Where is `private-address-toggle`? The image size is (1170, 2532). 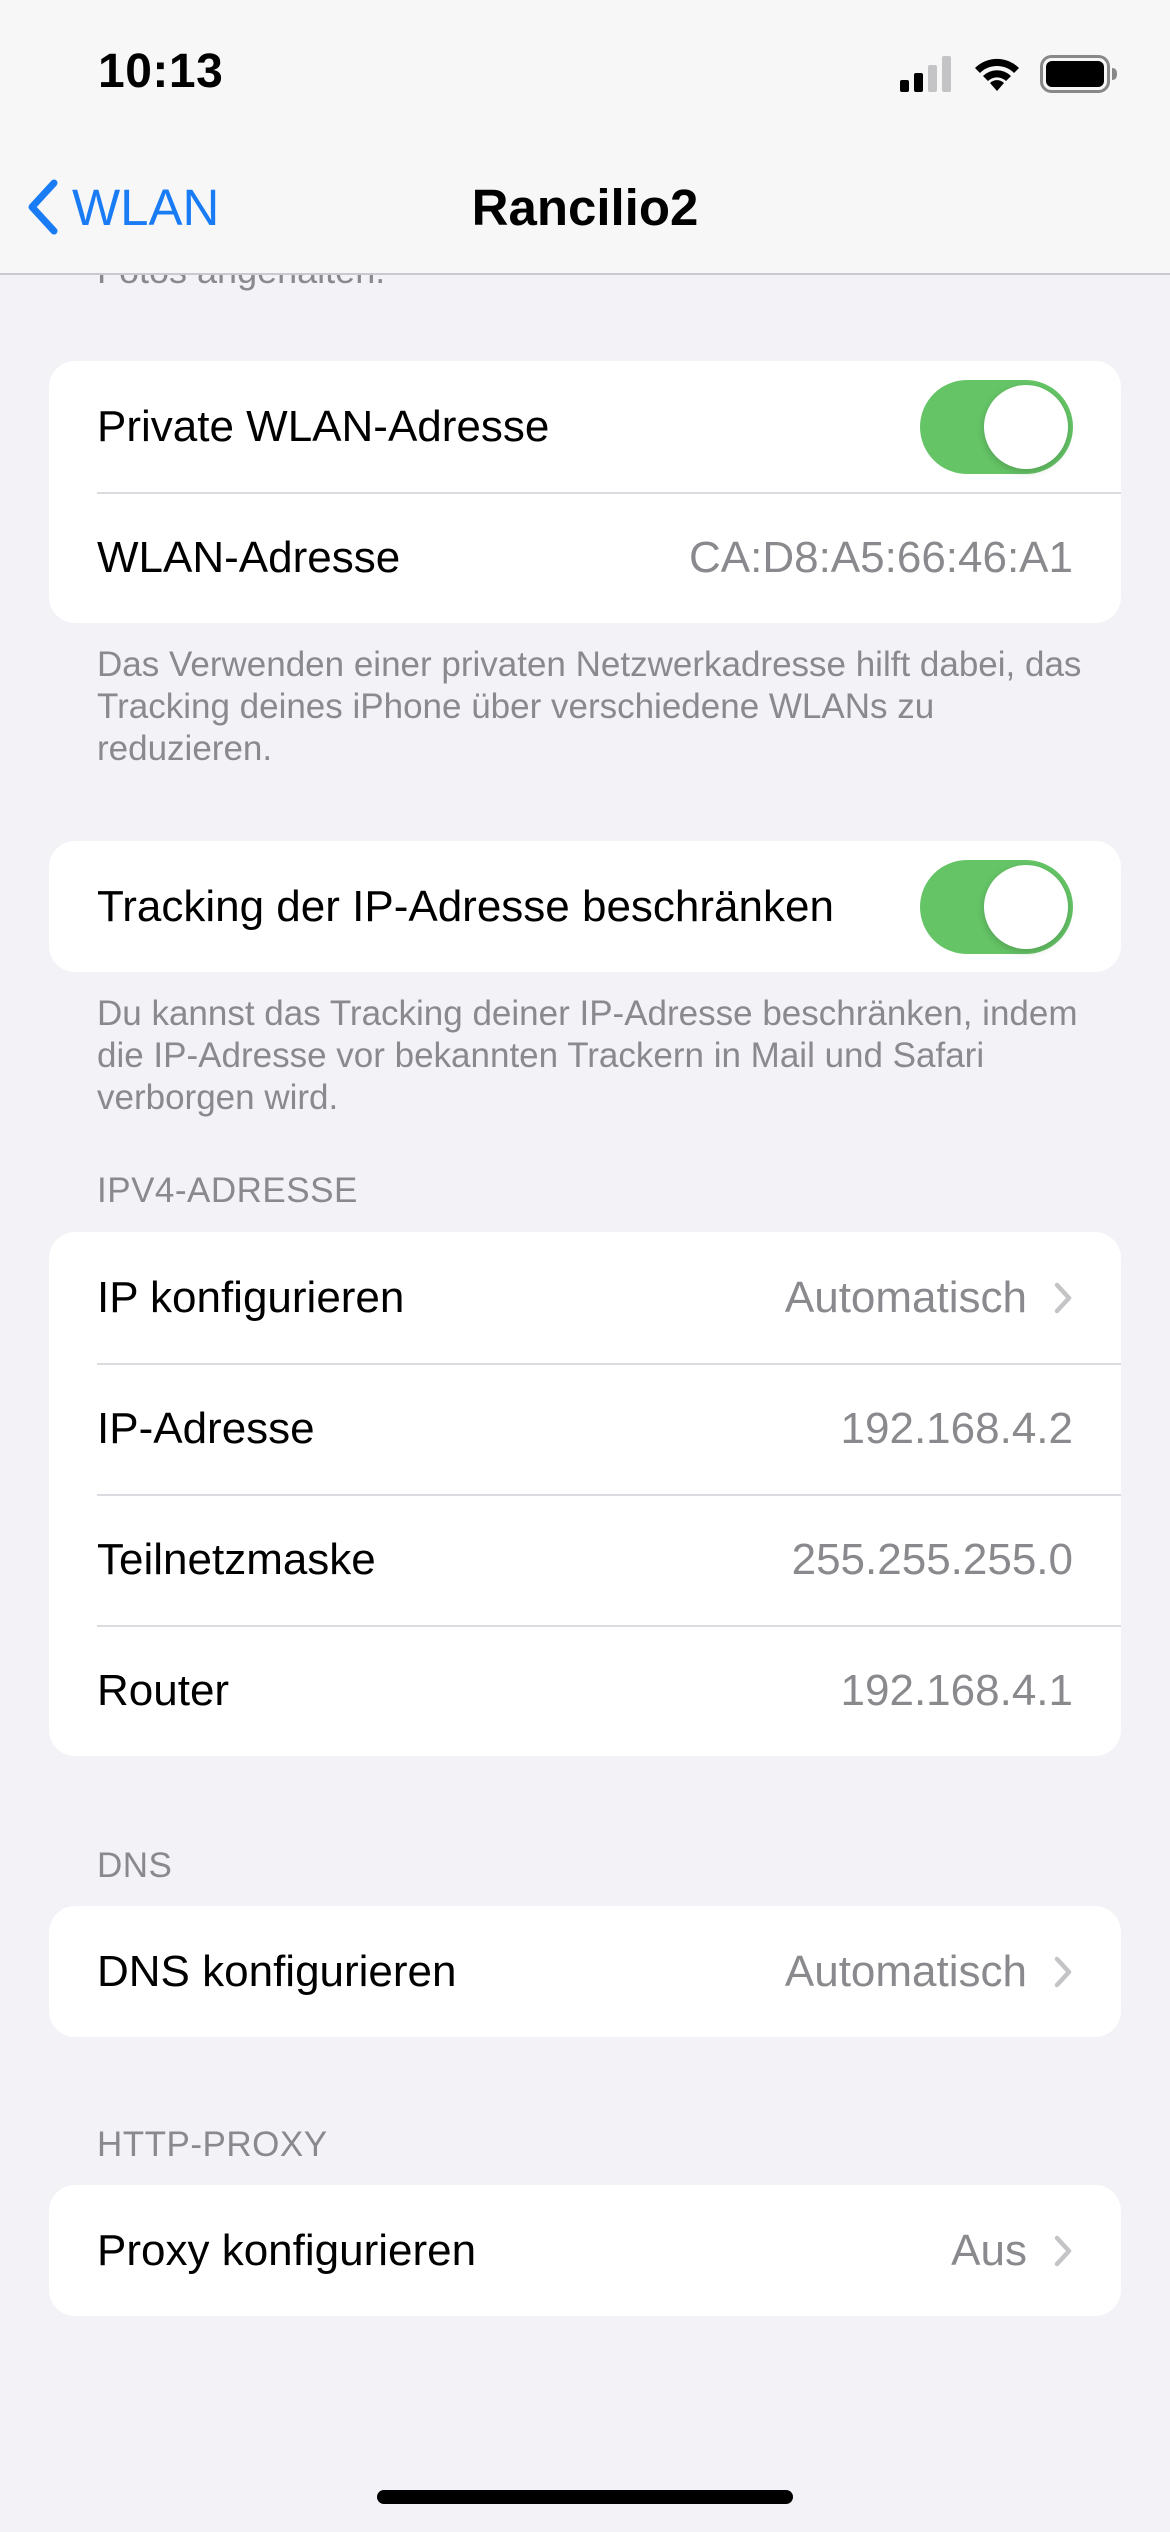
private-address-toggle is located at coordinates (996, 426).